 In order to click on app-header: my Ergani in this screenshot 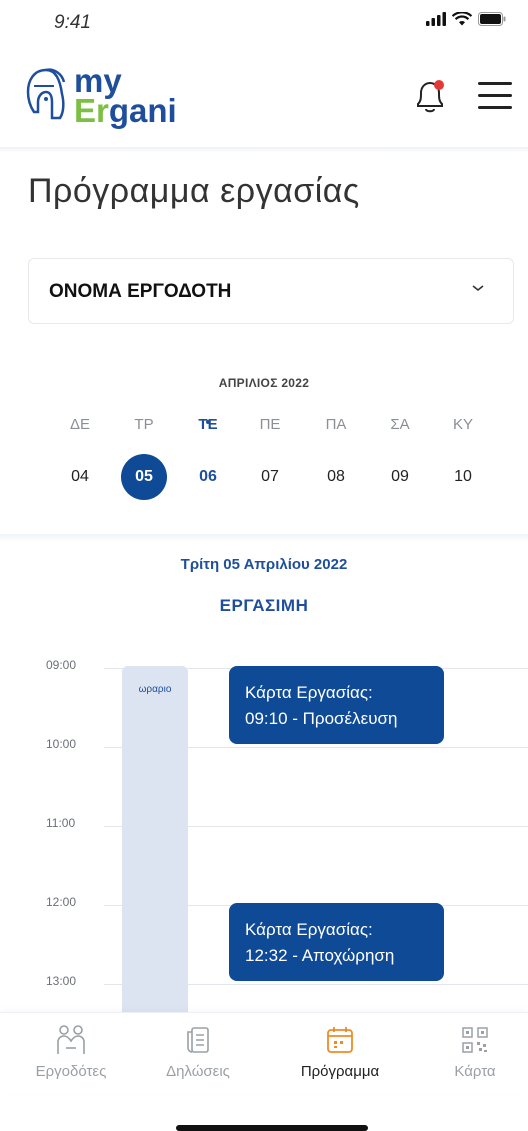, I will do `click(264, 98)`.